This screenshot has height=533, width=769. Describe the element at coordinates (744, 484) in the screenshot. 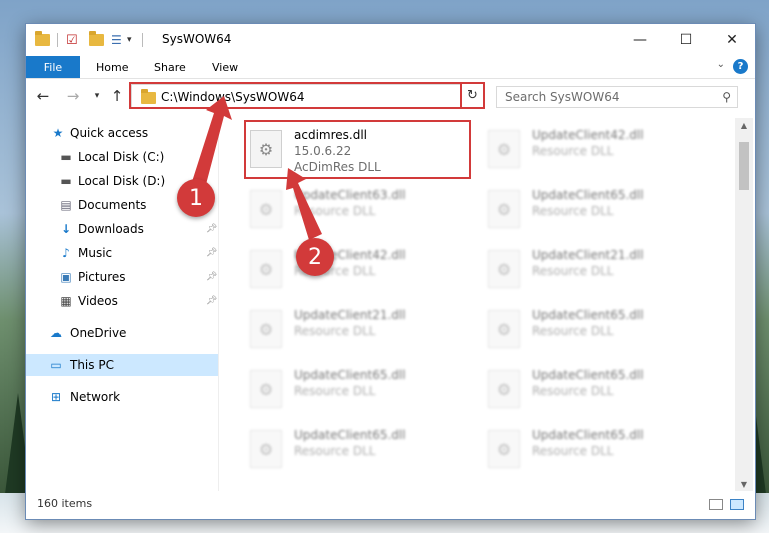

I see `scroll-down-icon: ▼` at that location.